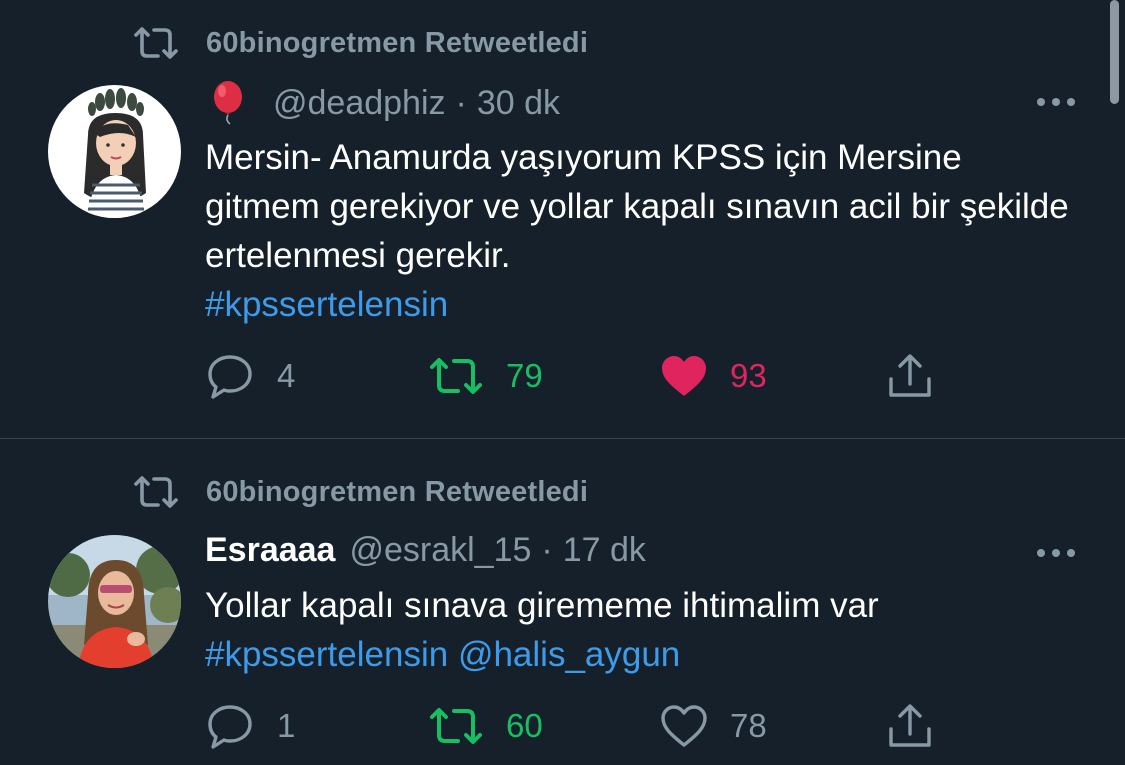  I want to click on reply-button: 1, so click(250, 726).